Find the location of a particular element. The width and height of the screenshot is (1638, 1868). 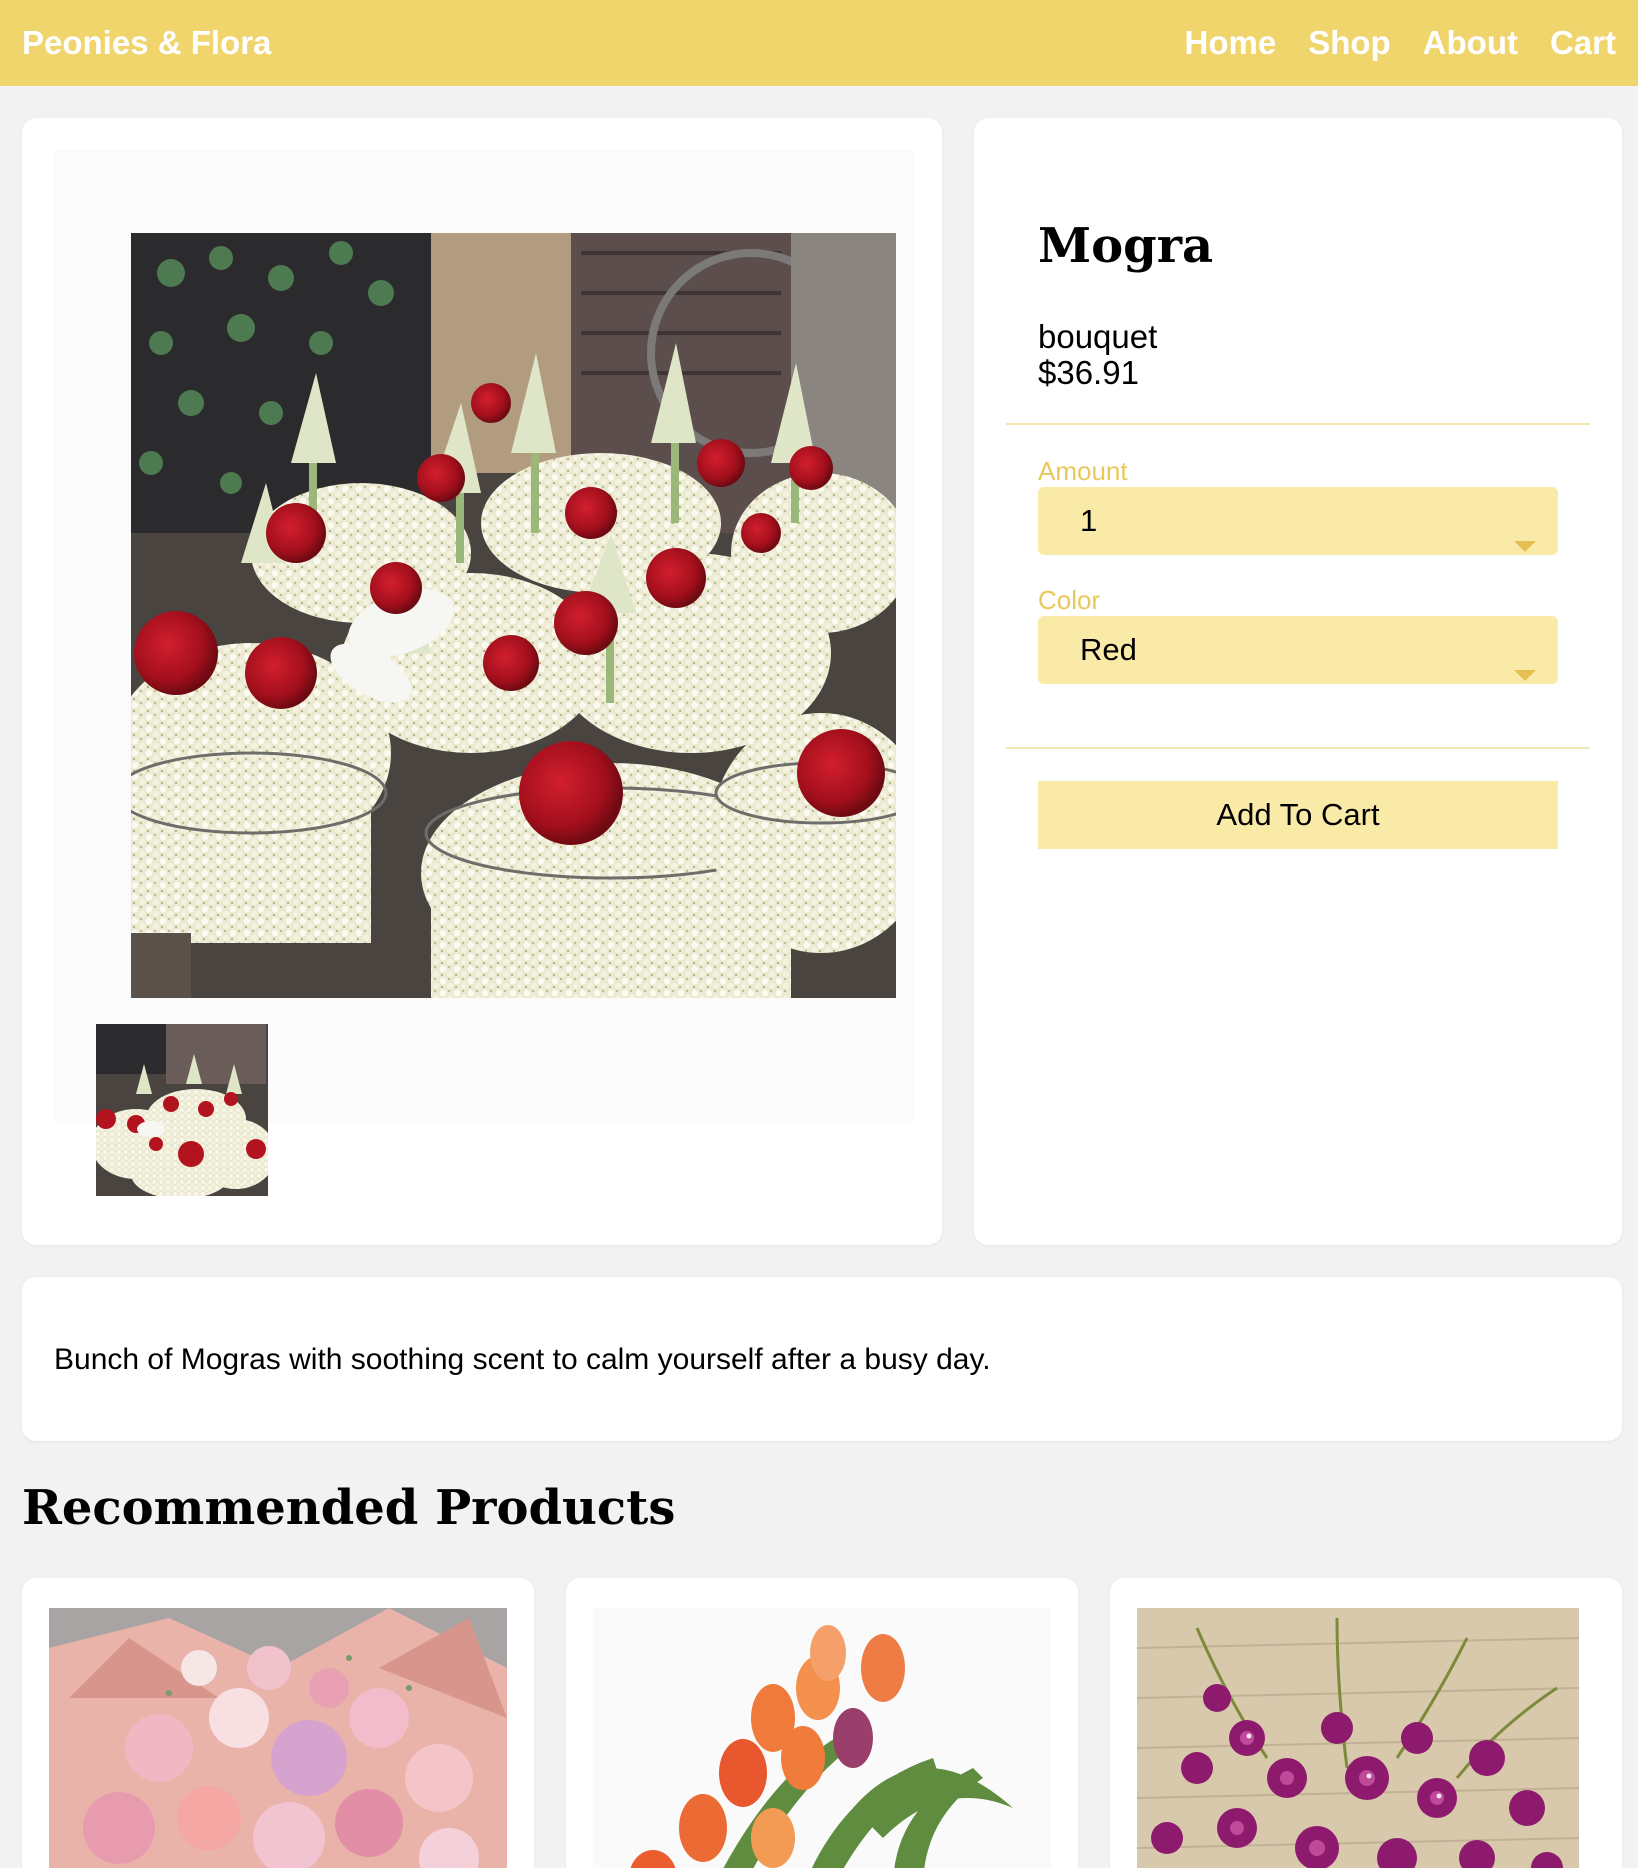

color-select: Red is located at coordinates (1298, 650).